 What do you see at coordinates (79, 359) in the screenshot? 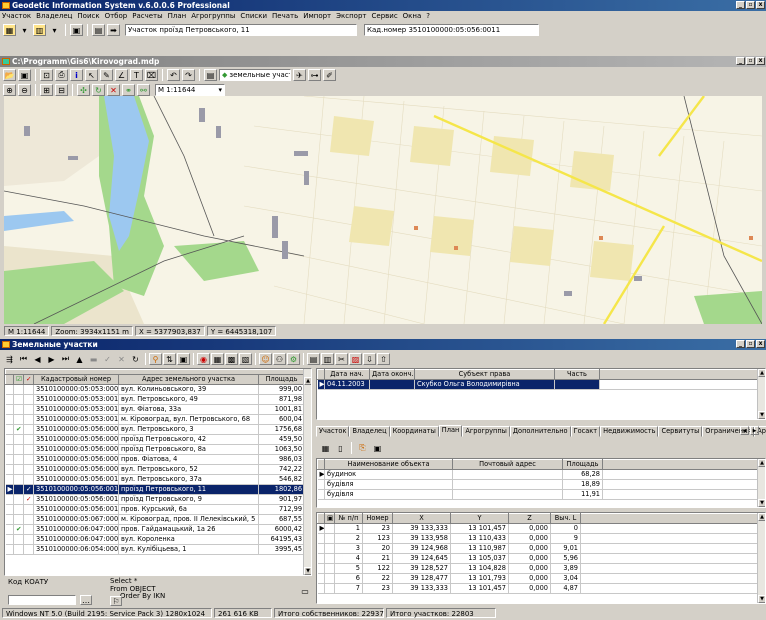
I see `insert-icon: ▲` at bounding box center [79, 359].